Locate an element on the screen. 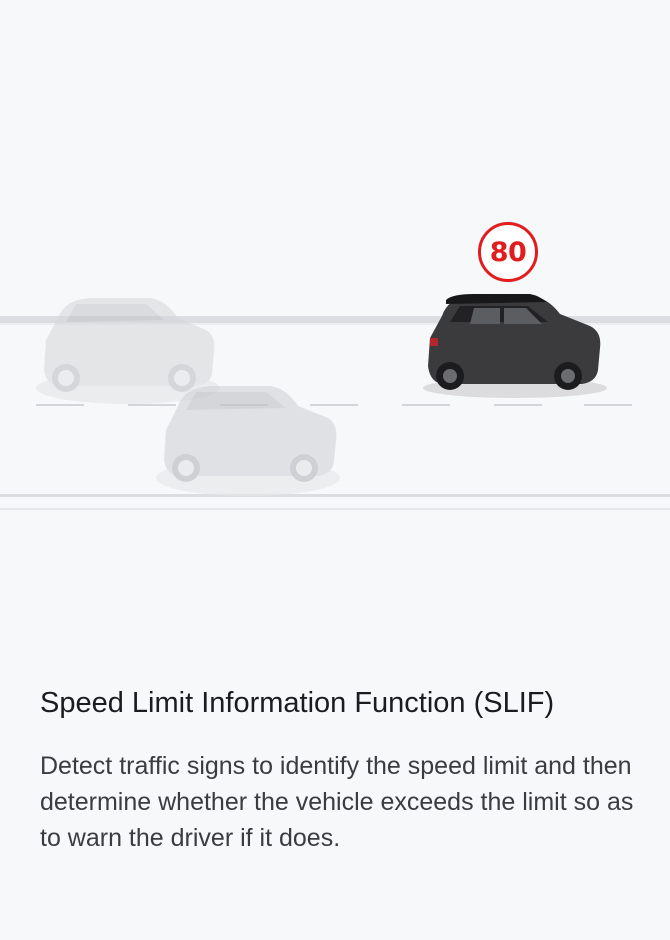  ego-vehicle is located at coordinates (515, 346).